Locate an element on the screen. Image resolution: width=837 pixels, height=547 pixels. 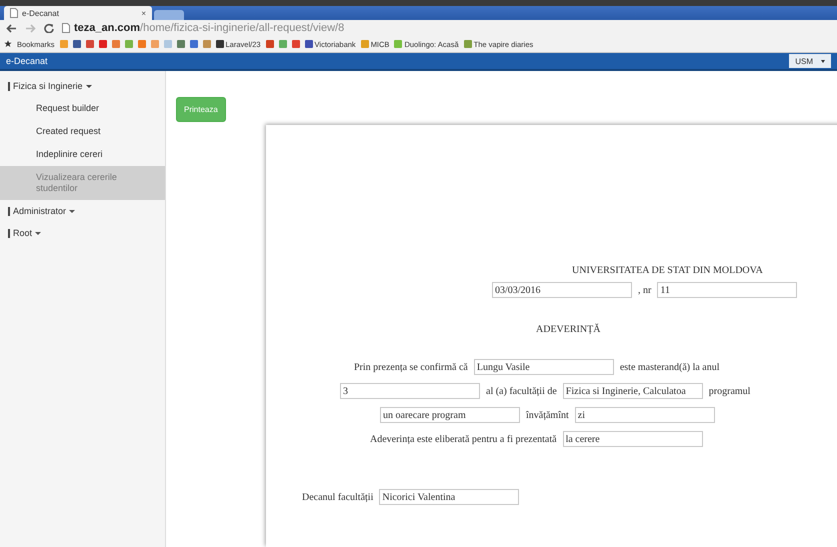
sidebar-item: Request builder is located at coordinates (82, 108).